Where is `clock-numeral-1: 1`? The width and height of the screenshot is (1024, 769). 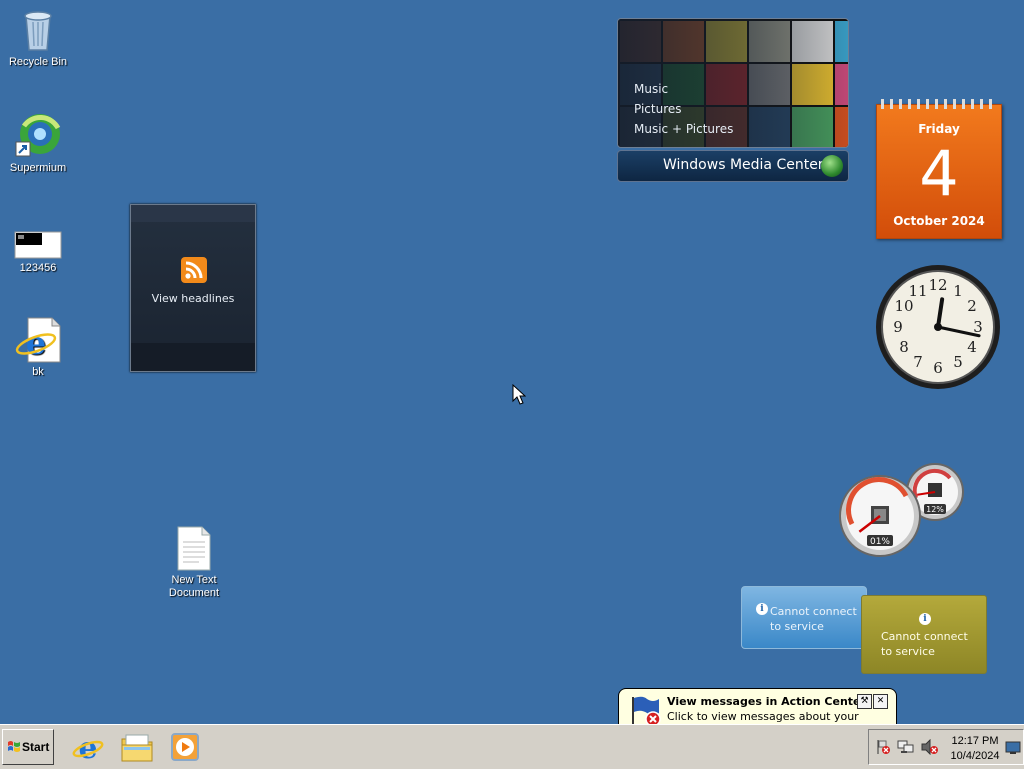 clock-numeral-1: 1 is located at coordinates (958, 291).